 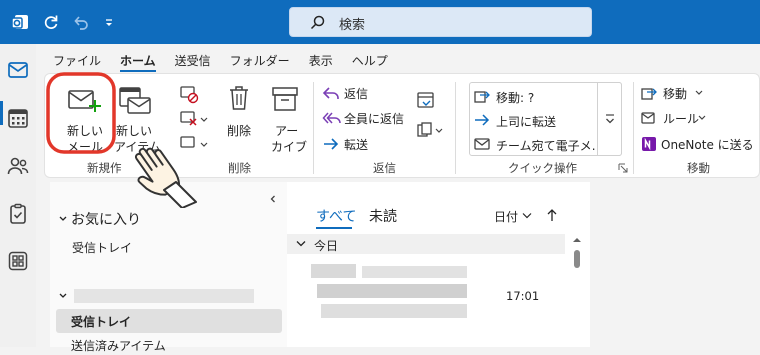 I want to click on app-rail, so click(x=18, y=195).